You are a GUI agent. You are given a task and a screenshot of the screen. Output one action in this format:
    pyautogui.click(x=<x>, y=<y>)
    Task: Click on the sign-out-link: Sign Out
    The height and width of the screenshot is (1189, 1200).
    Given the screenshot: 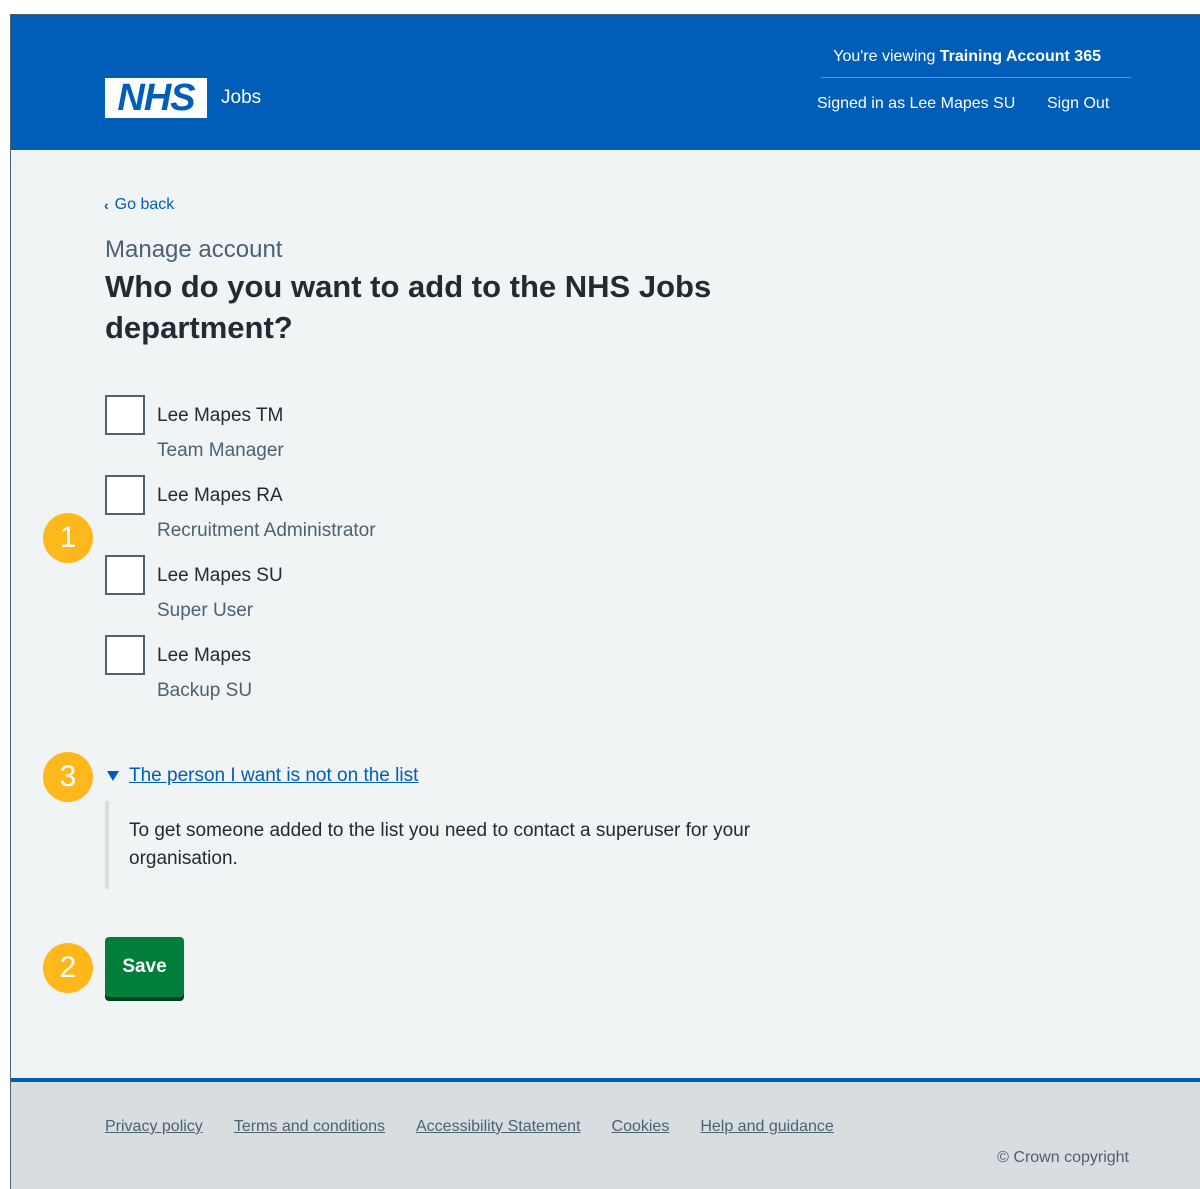 What is the action you would take?
    pyautogui.click(x=1078, y=104)
    